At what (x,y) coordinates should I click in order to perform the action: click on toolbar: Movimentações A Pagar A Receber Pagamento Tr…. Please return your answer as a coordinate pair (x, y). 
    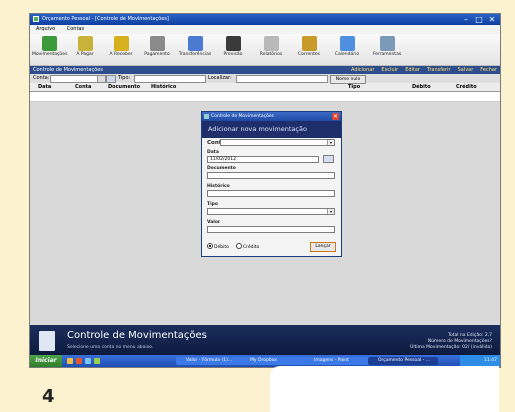
    Looking at the image, I should click on (265, 50).